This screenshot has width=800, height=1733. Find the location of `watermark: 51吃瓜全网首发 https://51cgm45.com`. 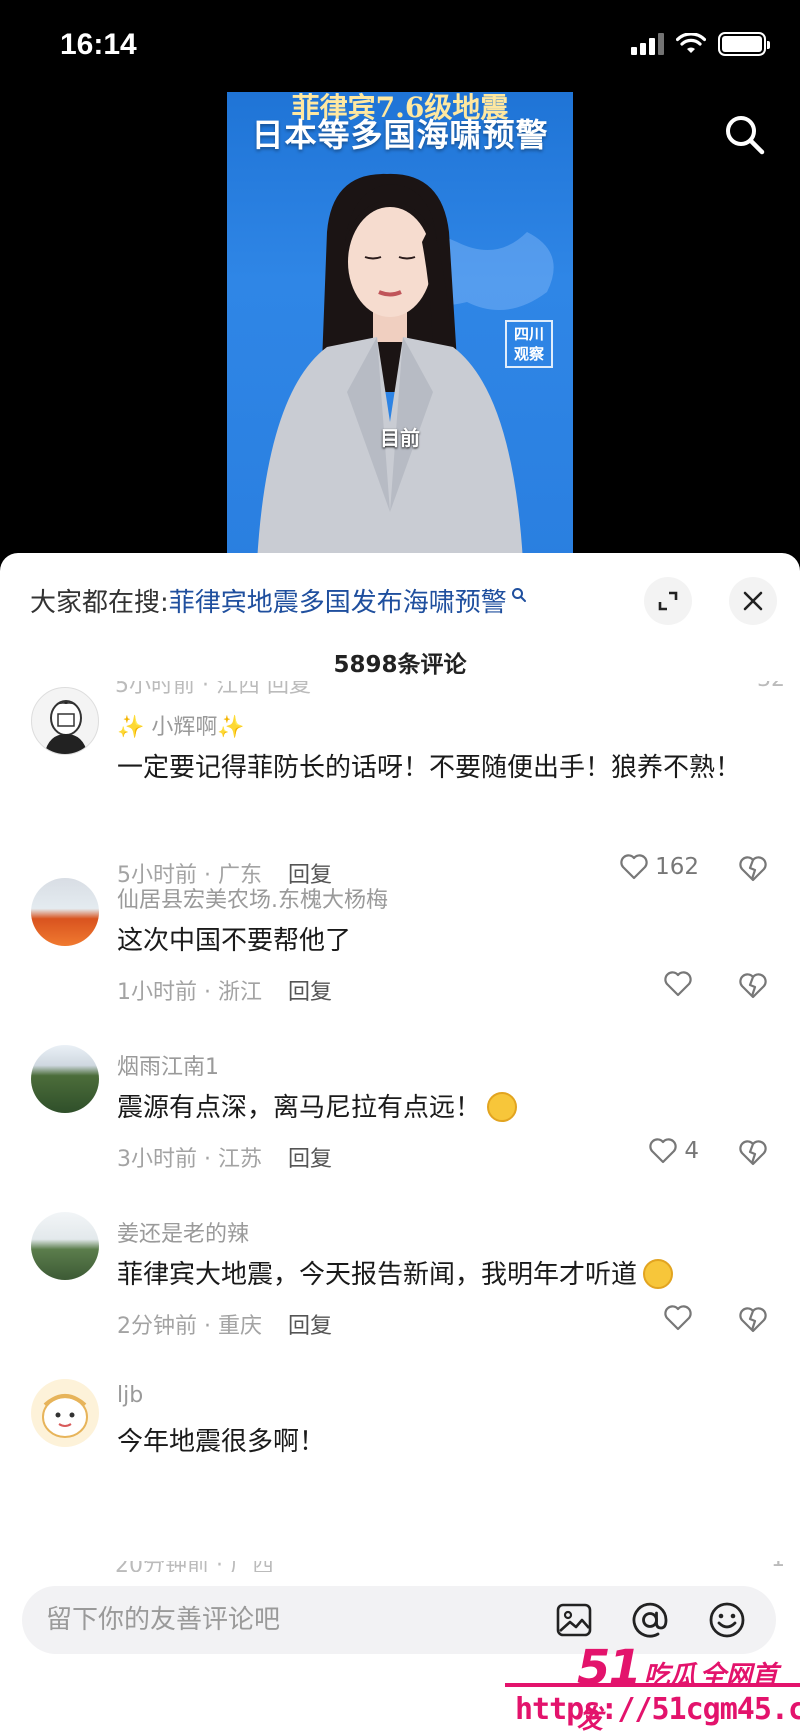

watermark: 51吃瓜全网首发 https://51cgm45.com is located at coordinates (652, 1686).